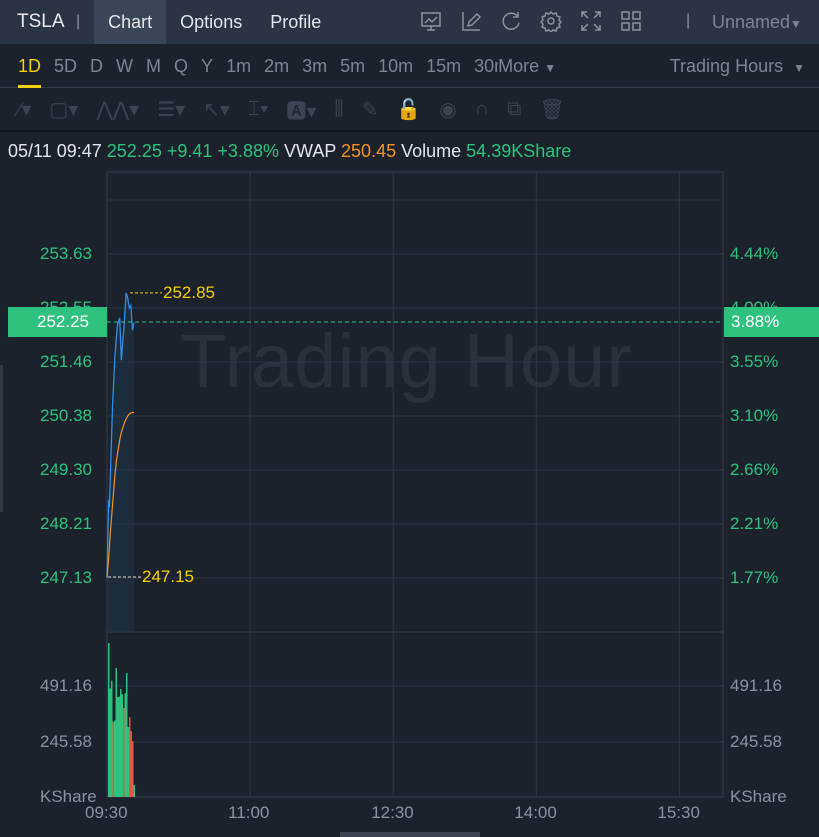 The height and width of the screenshot is (837, 819). What do you see at coordinates (249, 812) in the screenshot?
I see `time-tick: 11:00` at bounding box center [249, 812].